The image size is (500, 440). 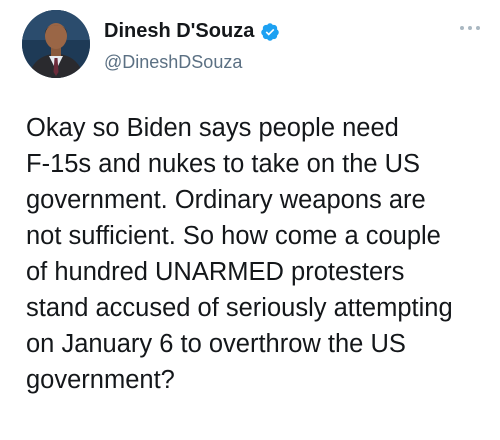 What do you see at coordinates (215, 272) in the screenshot?
I see `tweet-text-line: of hundred UNARMED protesters` at bounding box center [215, 272].